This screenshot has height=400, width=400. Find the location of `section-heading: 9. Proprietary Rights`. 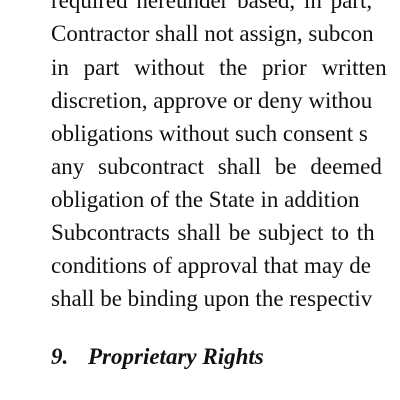

section-heading: 9. Proprietary Rights is located at coordinates (157, 357).